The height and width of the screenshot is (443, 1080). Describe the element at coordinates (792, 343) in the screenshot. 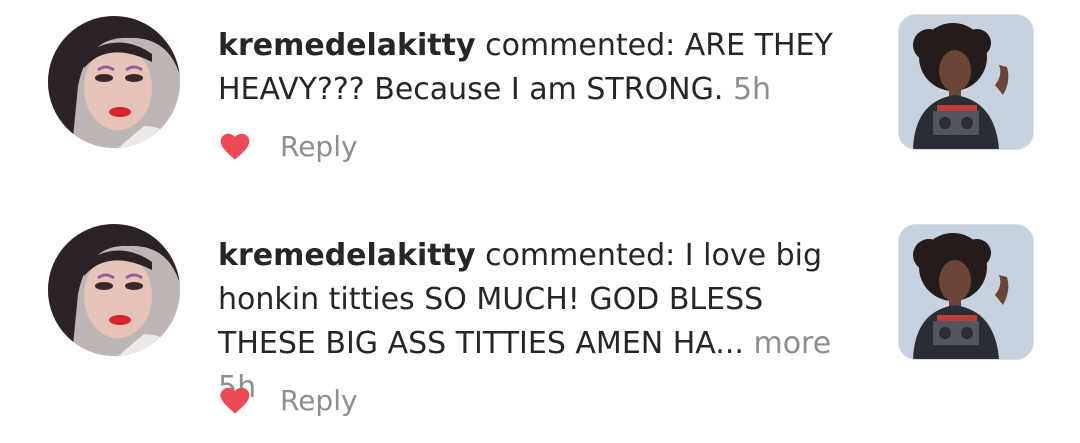

I see `more-link: more` at that location.